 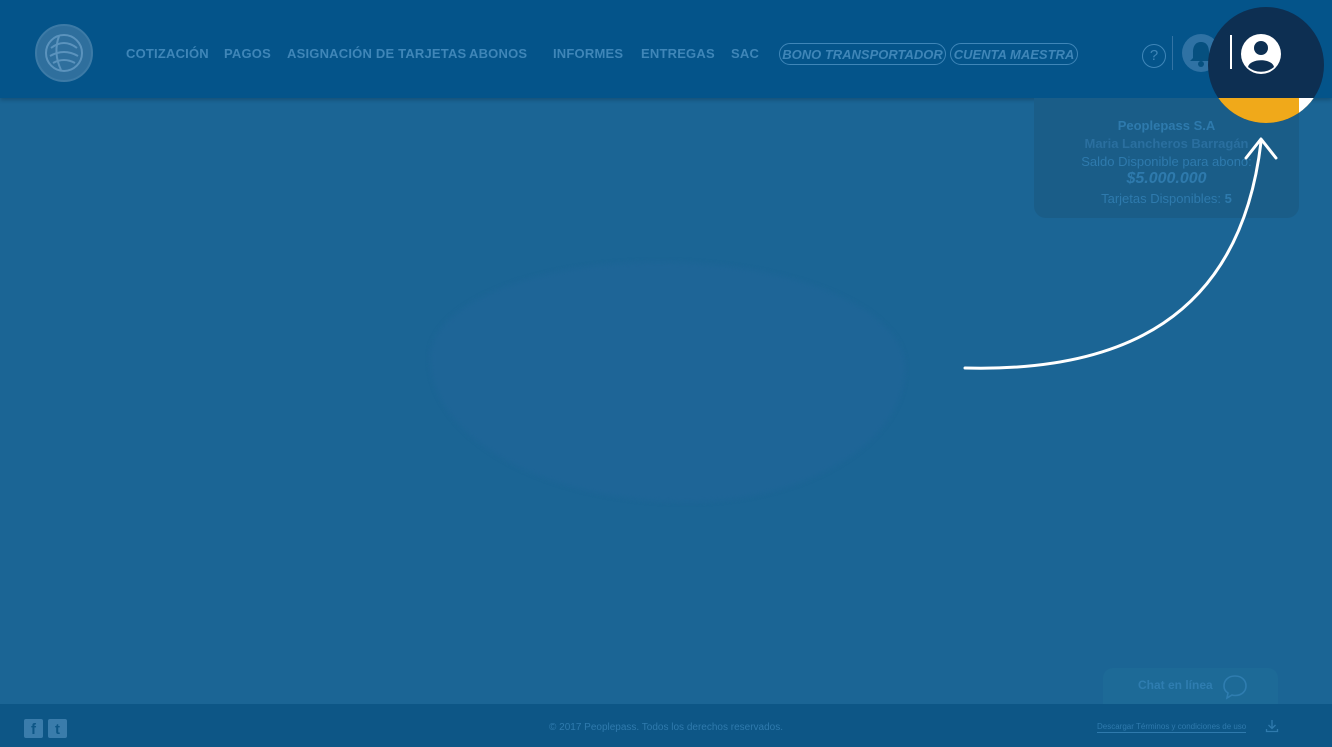 What do you see at coordinates (498, 49) in the screenshot?
I see `nav-abonos: ABONOS` at bounding box center [498, 49].